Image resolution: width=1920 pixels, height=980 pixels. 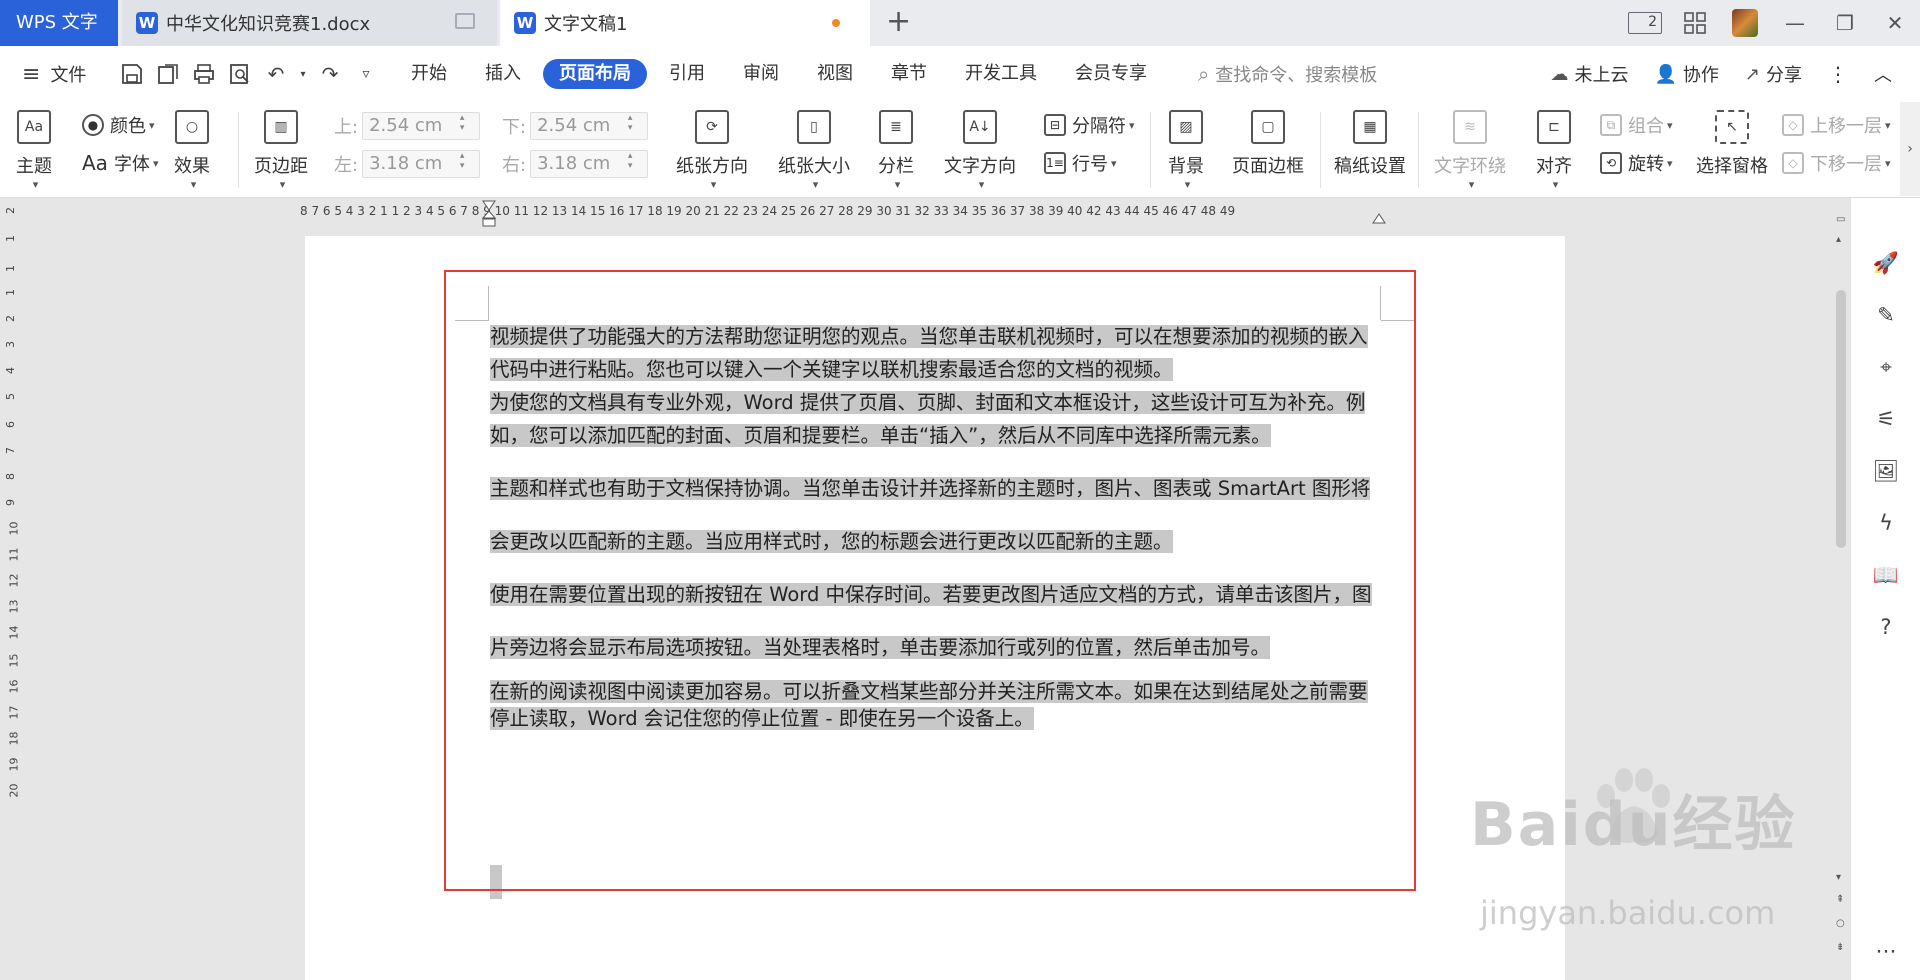 What do you see at coordinates (761, 74) in the screenshot?
I see `tab-review: 审阅` at bounding box center [761, 74].